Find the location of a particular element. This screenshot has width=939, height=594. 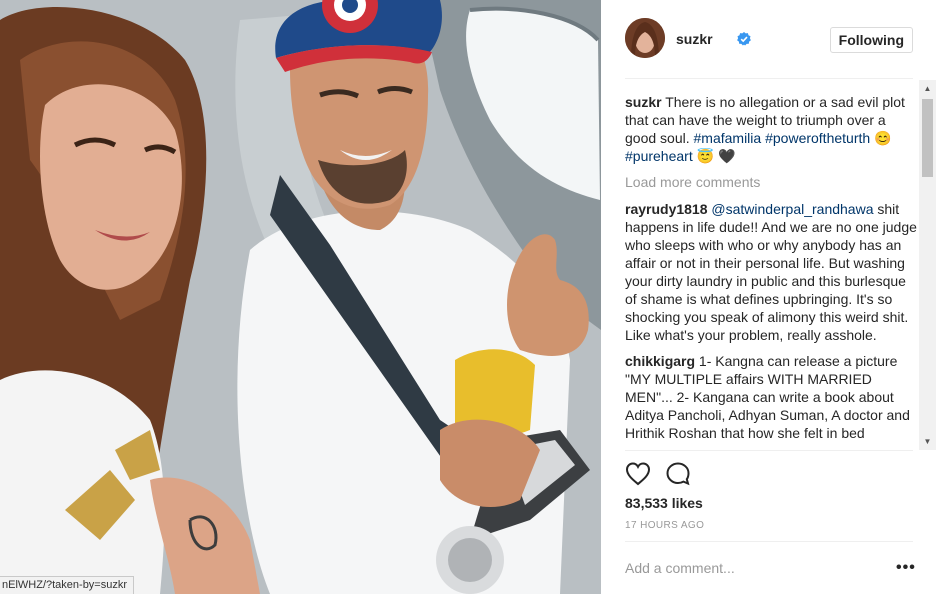

hashtag-link: #poweroftheturth is located at coordinates (817, 138).